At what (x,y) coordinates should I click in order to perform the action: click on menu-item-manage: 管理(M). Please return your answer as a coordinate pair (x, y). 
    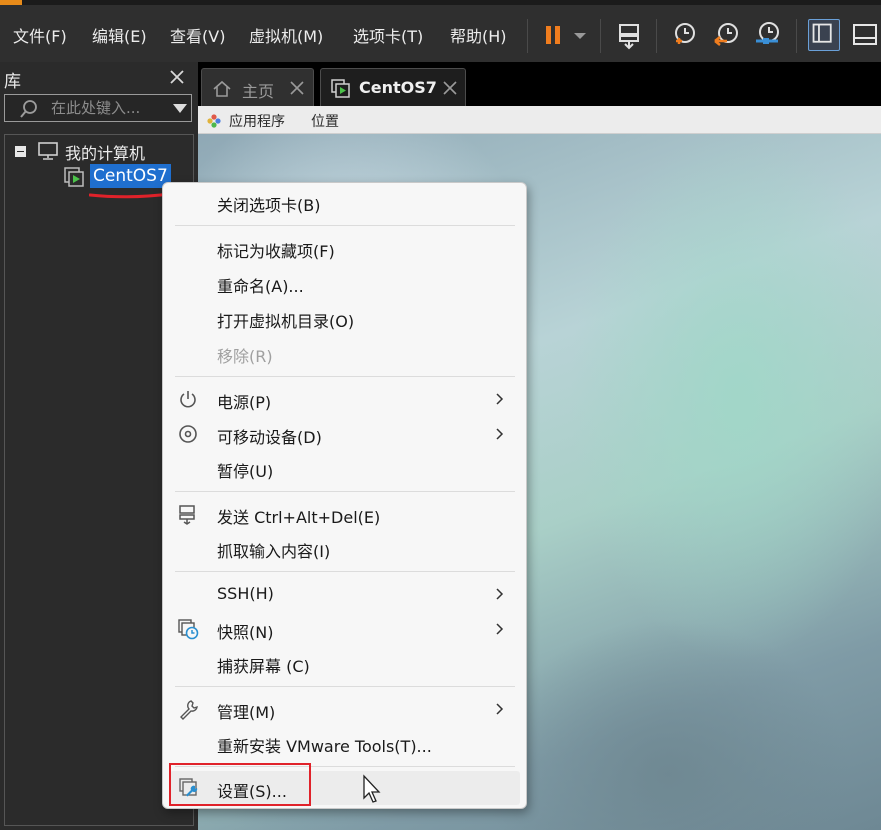
    Looking at the image, I should click on (344, 709).